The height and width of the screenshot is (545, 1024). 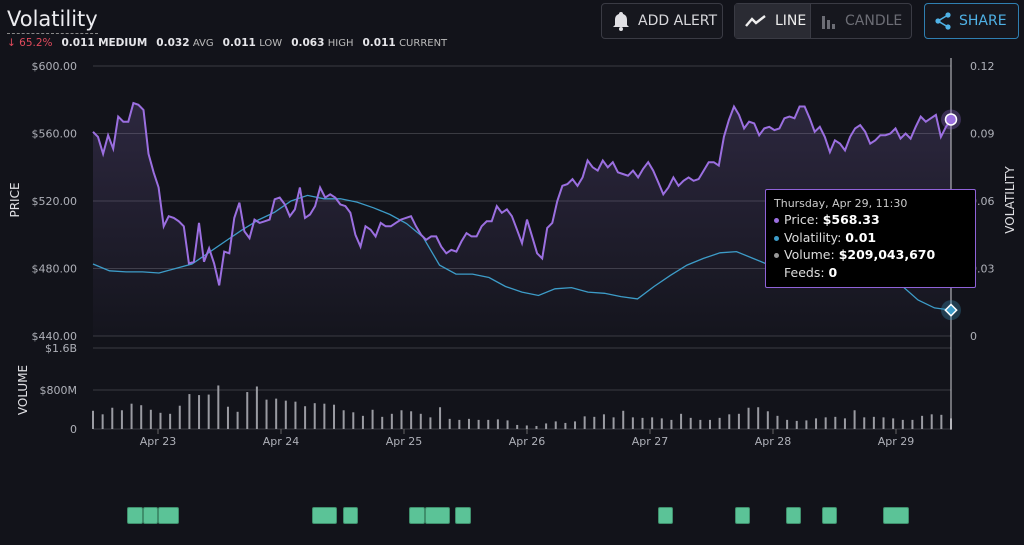 What do you see at coordinates (281, 441) in the screenshot?
I see `x-tick-label: Apr 24` at bounding box center [281, 441].